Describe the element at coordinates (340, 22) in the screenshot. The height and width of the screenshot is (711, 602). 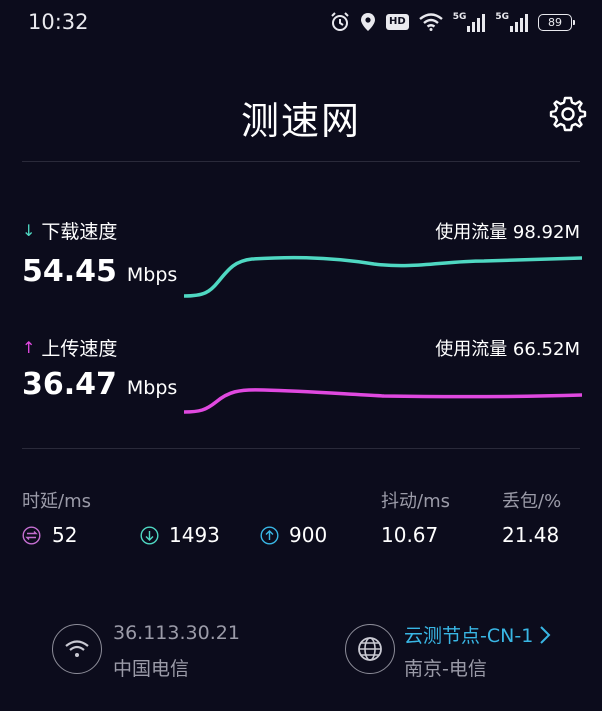
I see `alarm-icon` at that location.